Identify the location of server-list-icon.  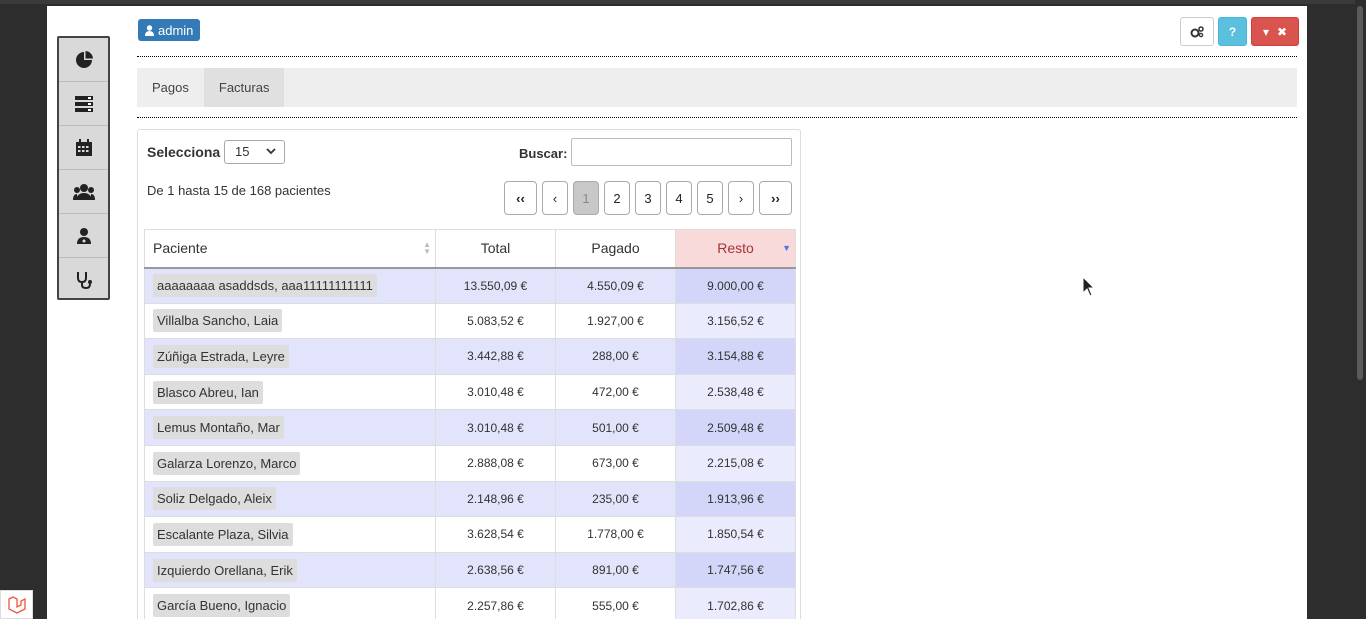
(83, 103).